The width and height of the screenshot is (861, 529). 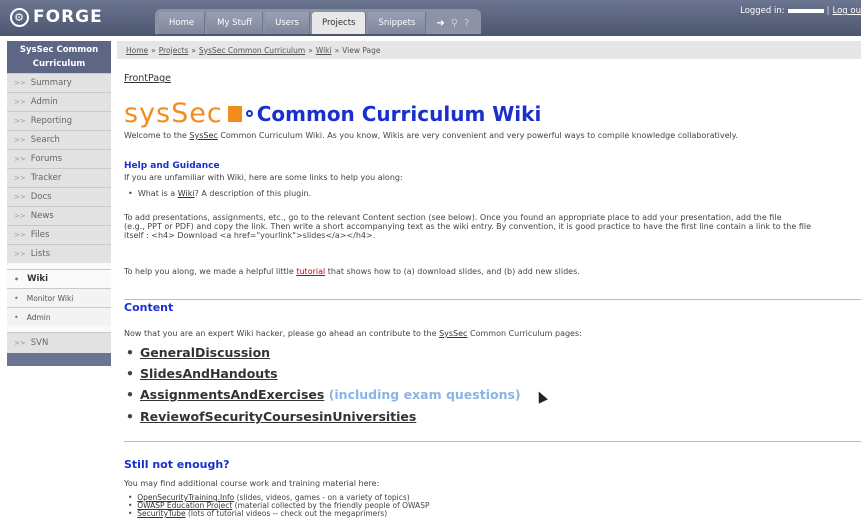 I want to click on brand-name: FORGE, so click(x=68, y=17).